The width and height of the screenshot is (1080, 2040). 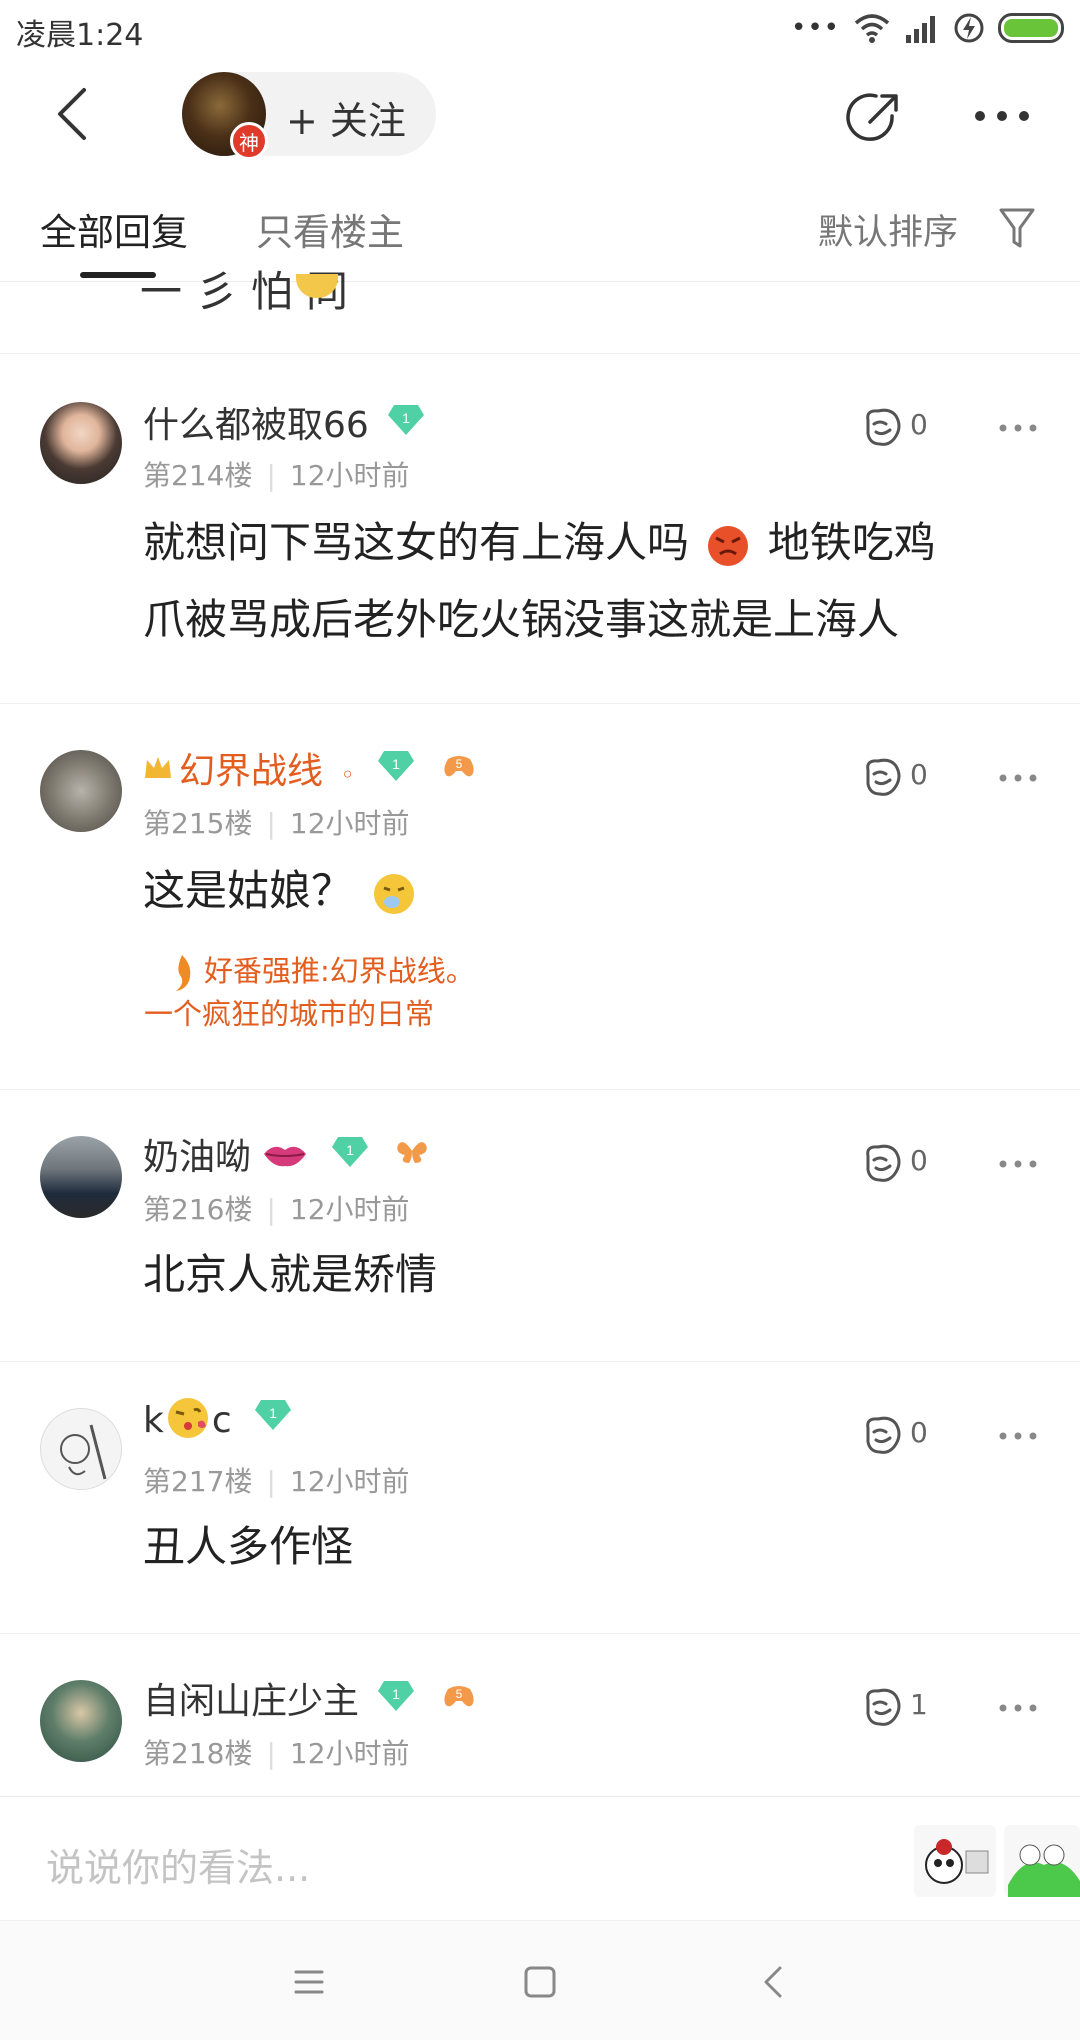 I want to click on tab-only-op: 只看楼主, so click(x=330, y=229).